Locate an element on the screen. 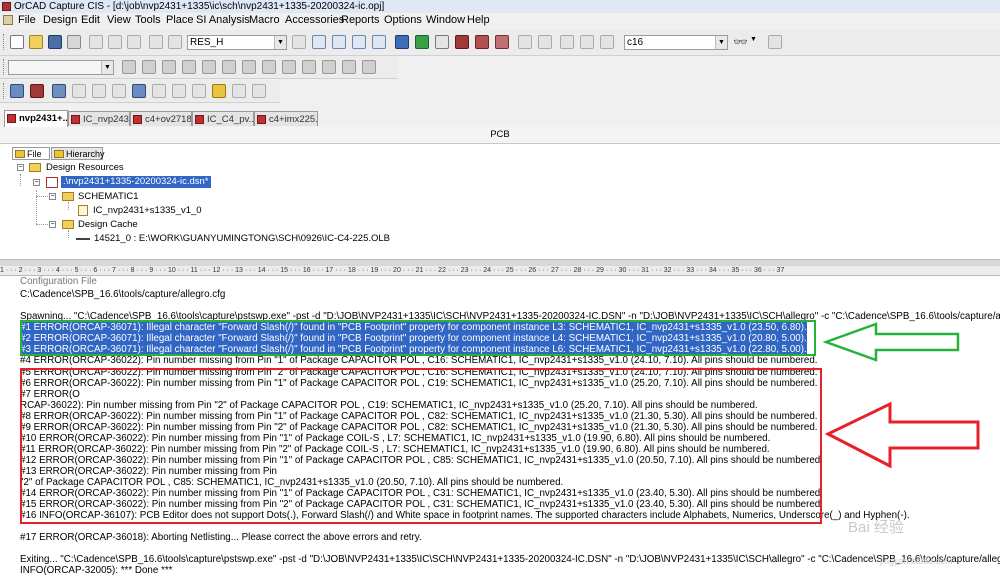 The width and height of the screenshot is (1000, 578). menu-place: Place is located at coordinates (180, 20).